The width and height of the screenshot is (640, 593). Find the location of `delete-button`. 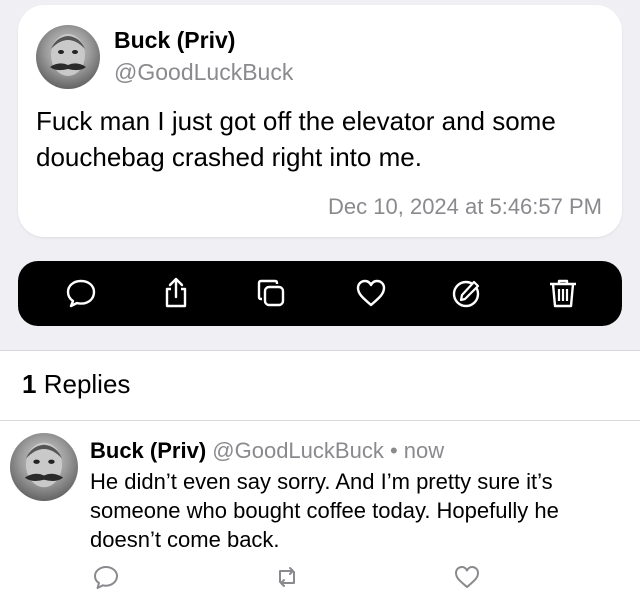

delete-button is located at coordinates (563, 293).